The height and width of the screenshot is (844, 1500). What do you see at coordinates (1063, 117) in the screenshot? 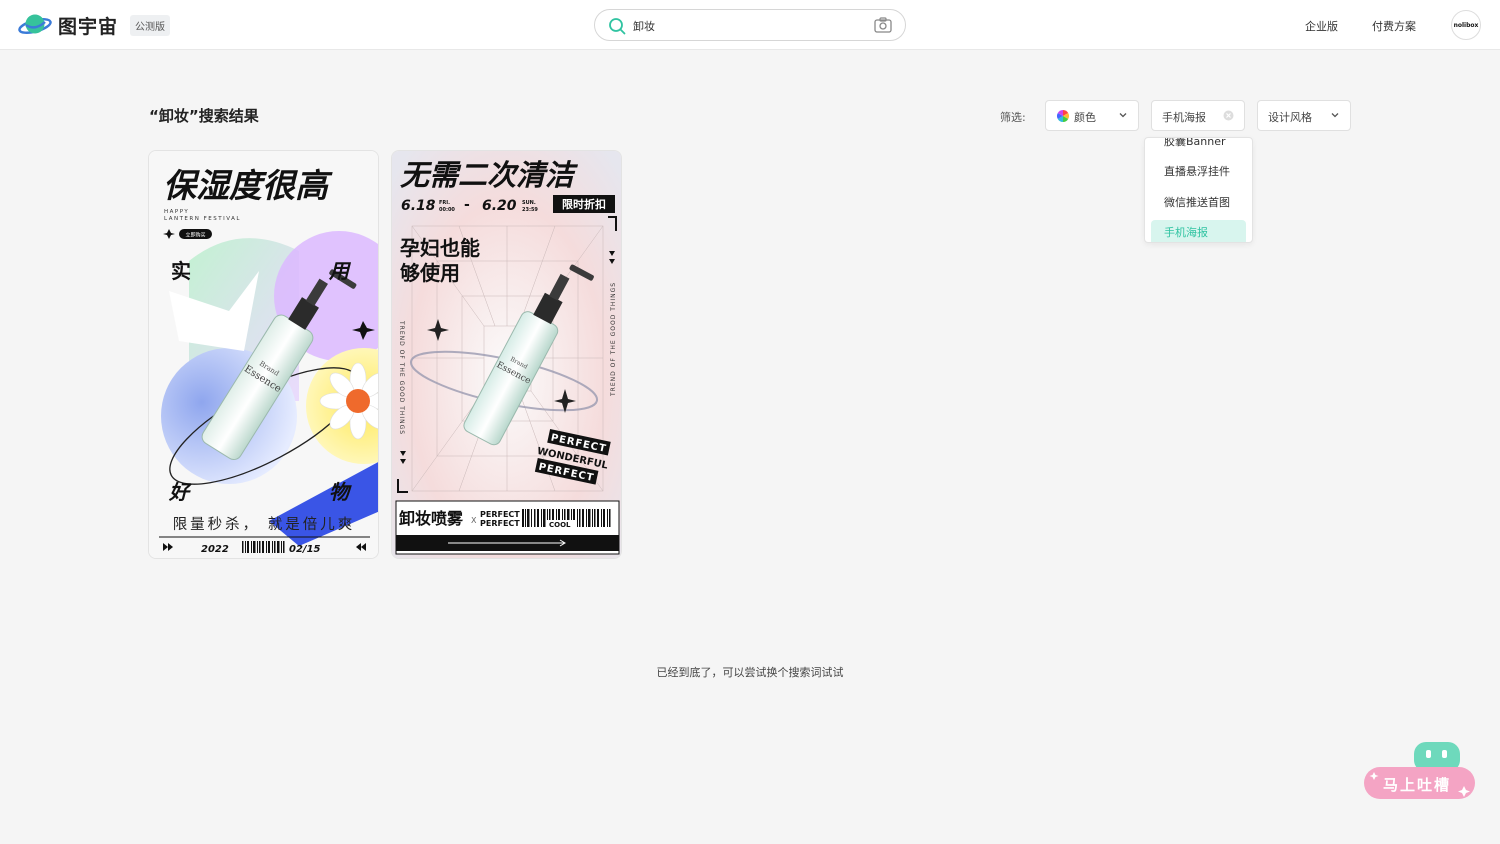
I see `color-wheel-icon` at bounding box center [1063, 117].